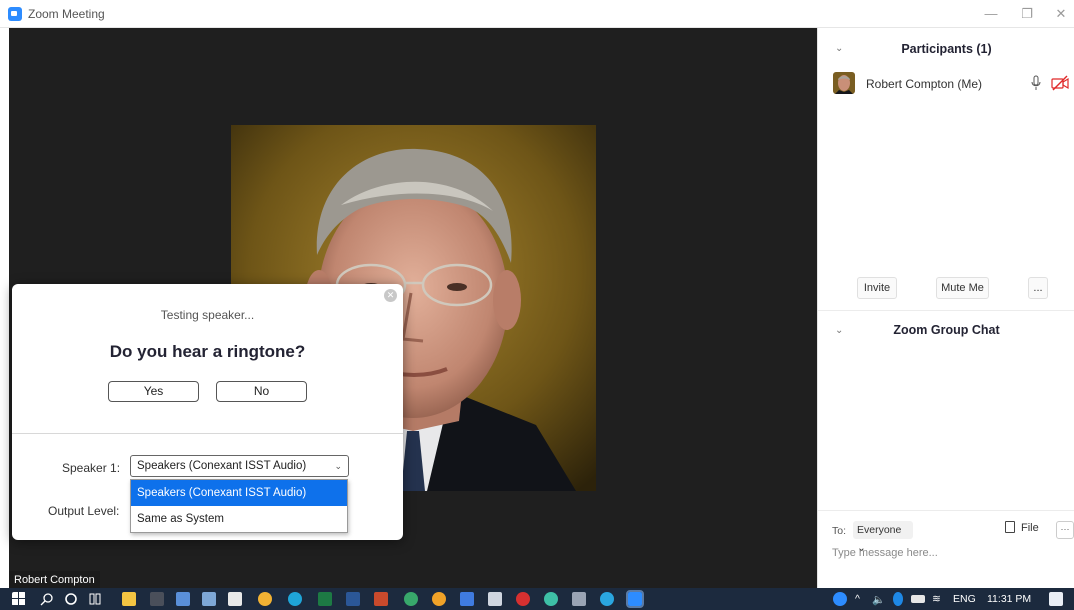 The width and height of the screenshot is (1074, 610). I want to click on minimize-button: —, so click(991, 14).